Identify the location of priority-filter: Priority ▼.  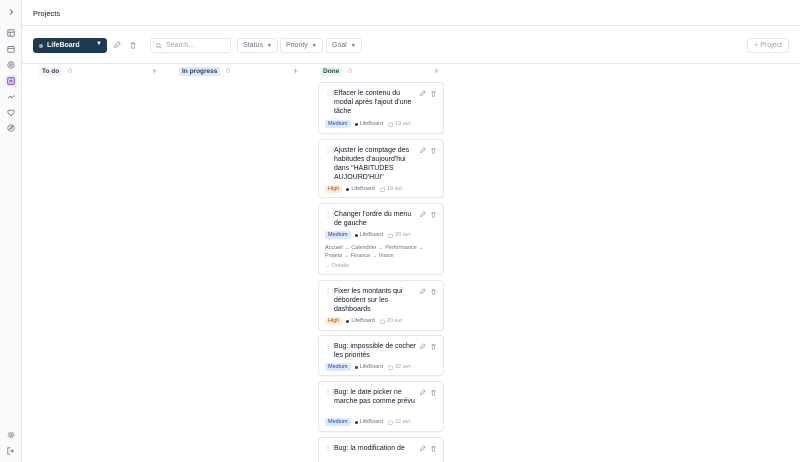
(301, 45).